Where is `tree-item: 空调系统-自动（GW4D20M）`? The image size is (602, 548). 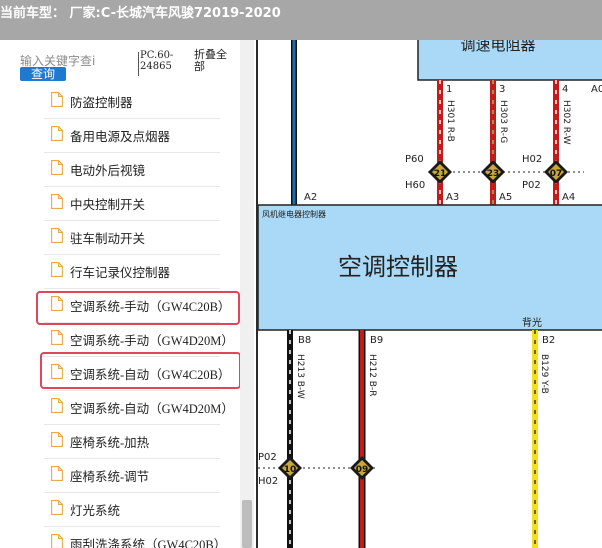
tree-item: 空调系统-自动（GW4D20M） is located at coordinates (139, 407).